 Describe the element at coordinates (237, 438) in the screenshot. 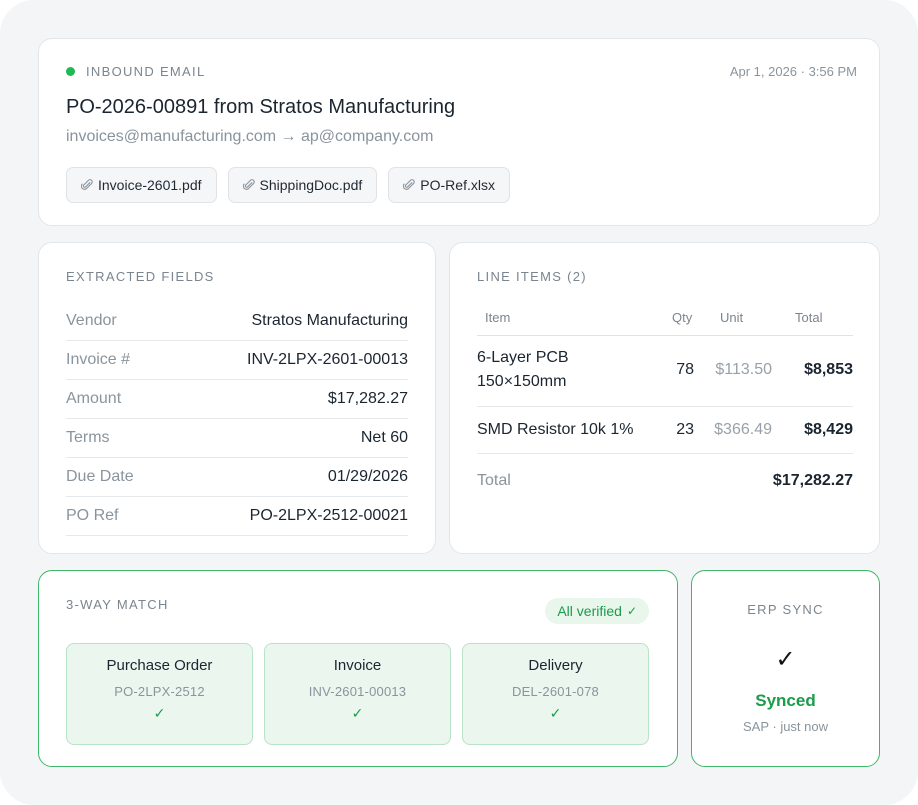

I see `field-row: Terms Net 60` at that location.